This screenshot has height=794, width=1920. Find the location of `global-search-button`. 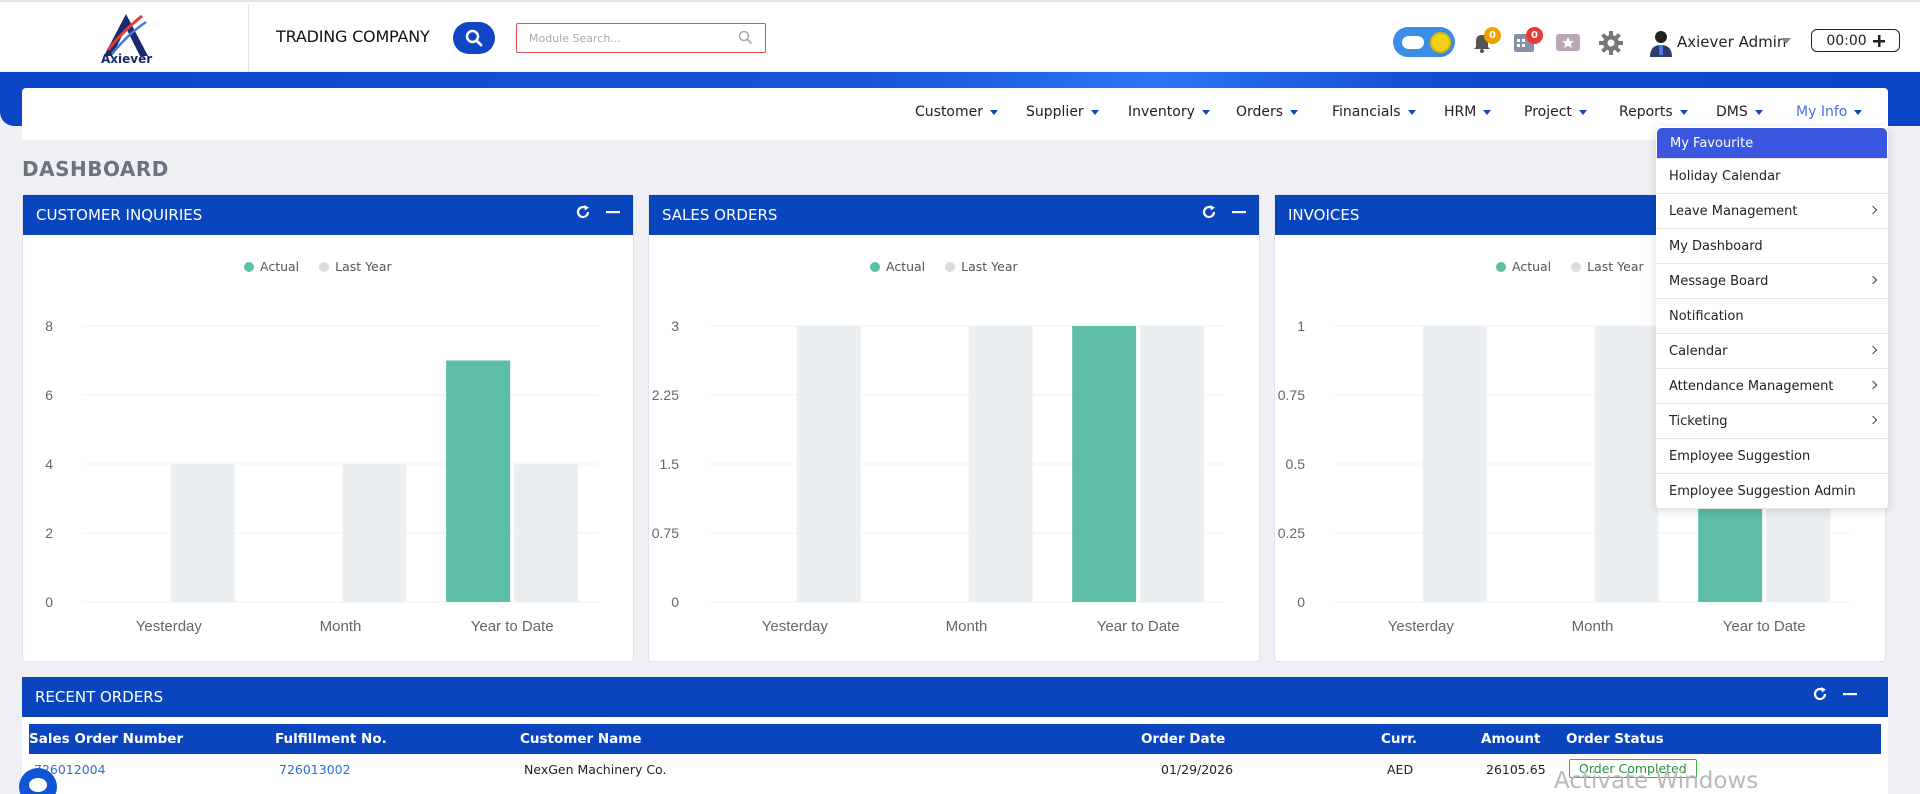

global-search-button is located at coordinates (474, 38).